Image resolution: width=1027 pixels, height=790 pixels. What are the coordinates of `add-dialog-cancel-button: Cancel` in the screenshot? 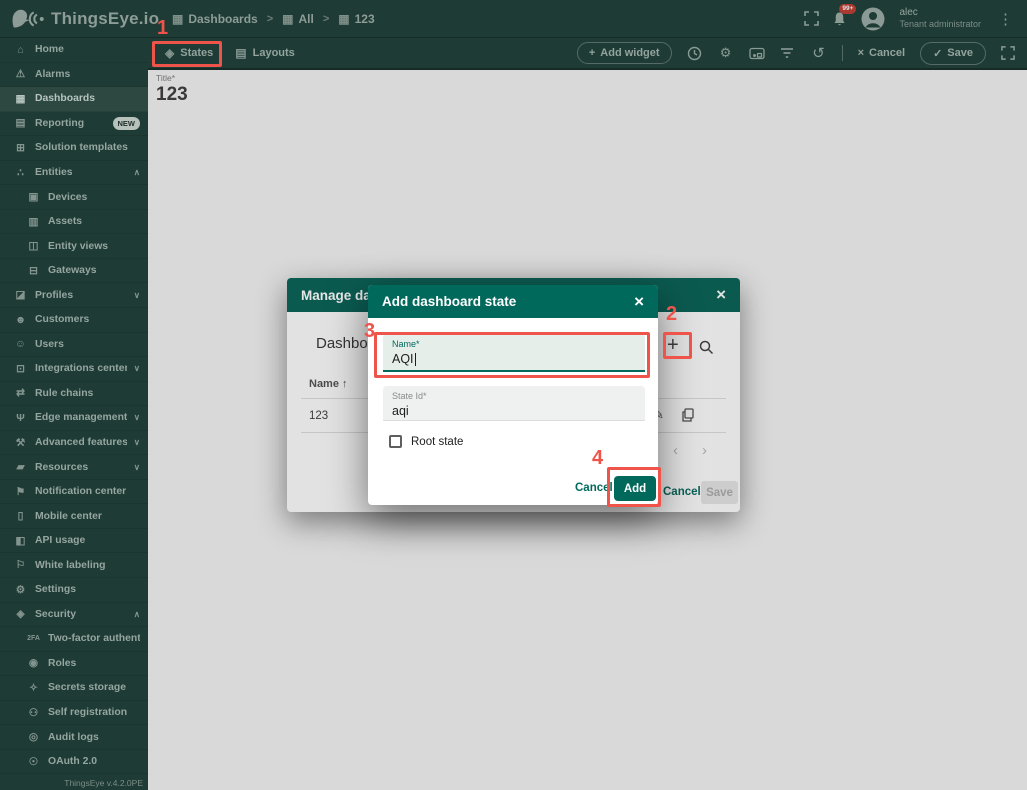 It's located at (594, 488).